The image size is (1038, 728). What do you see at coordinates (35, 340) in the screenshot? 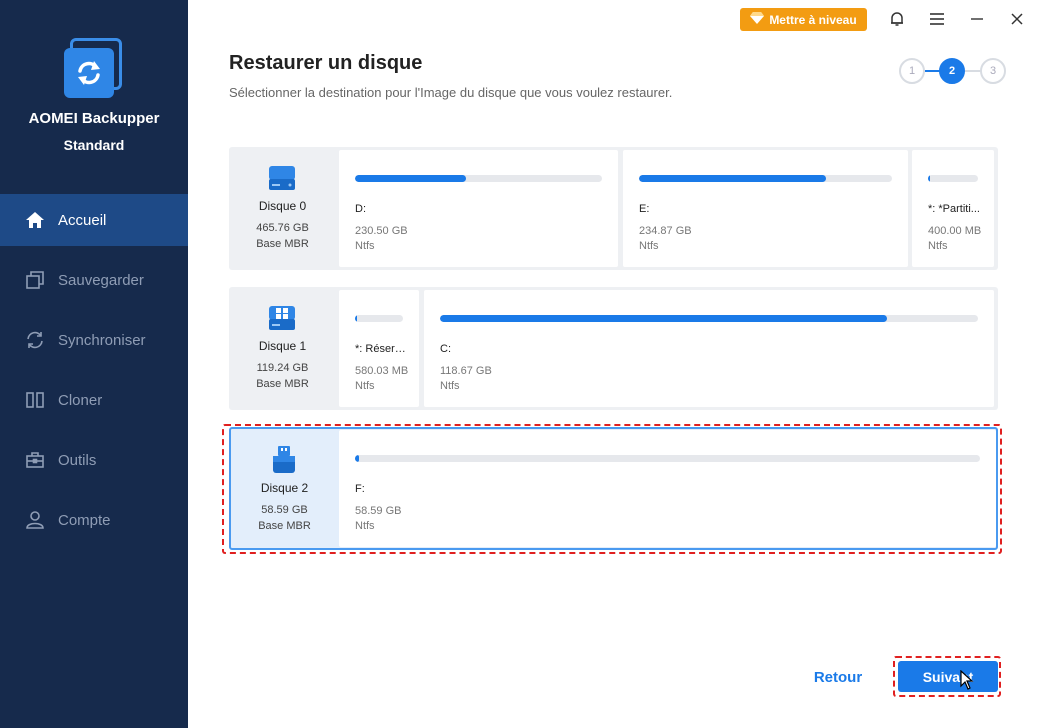
I see `sync-icon` at bounding box center [35, 340].